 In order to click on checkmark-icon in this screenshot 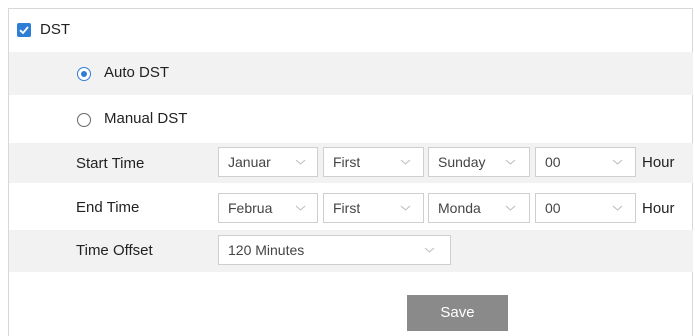, I will do `click(24, 30)`.